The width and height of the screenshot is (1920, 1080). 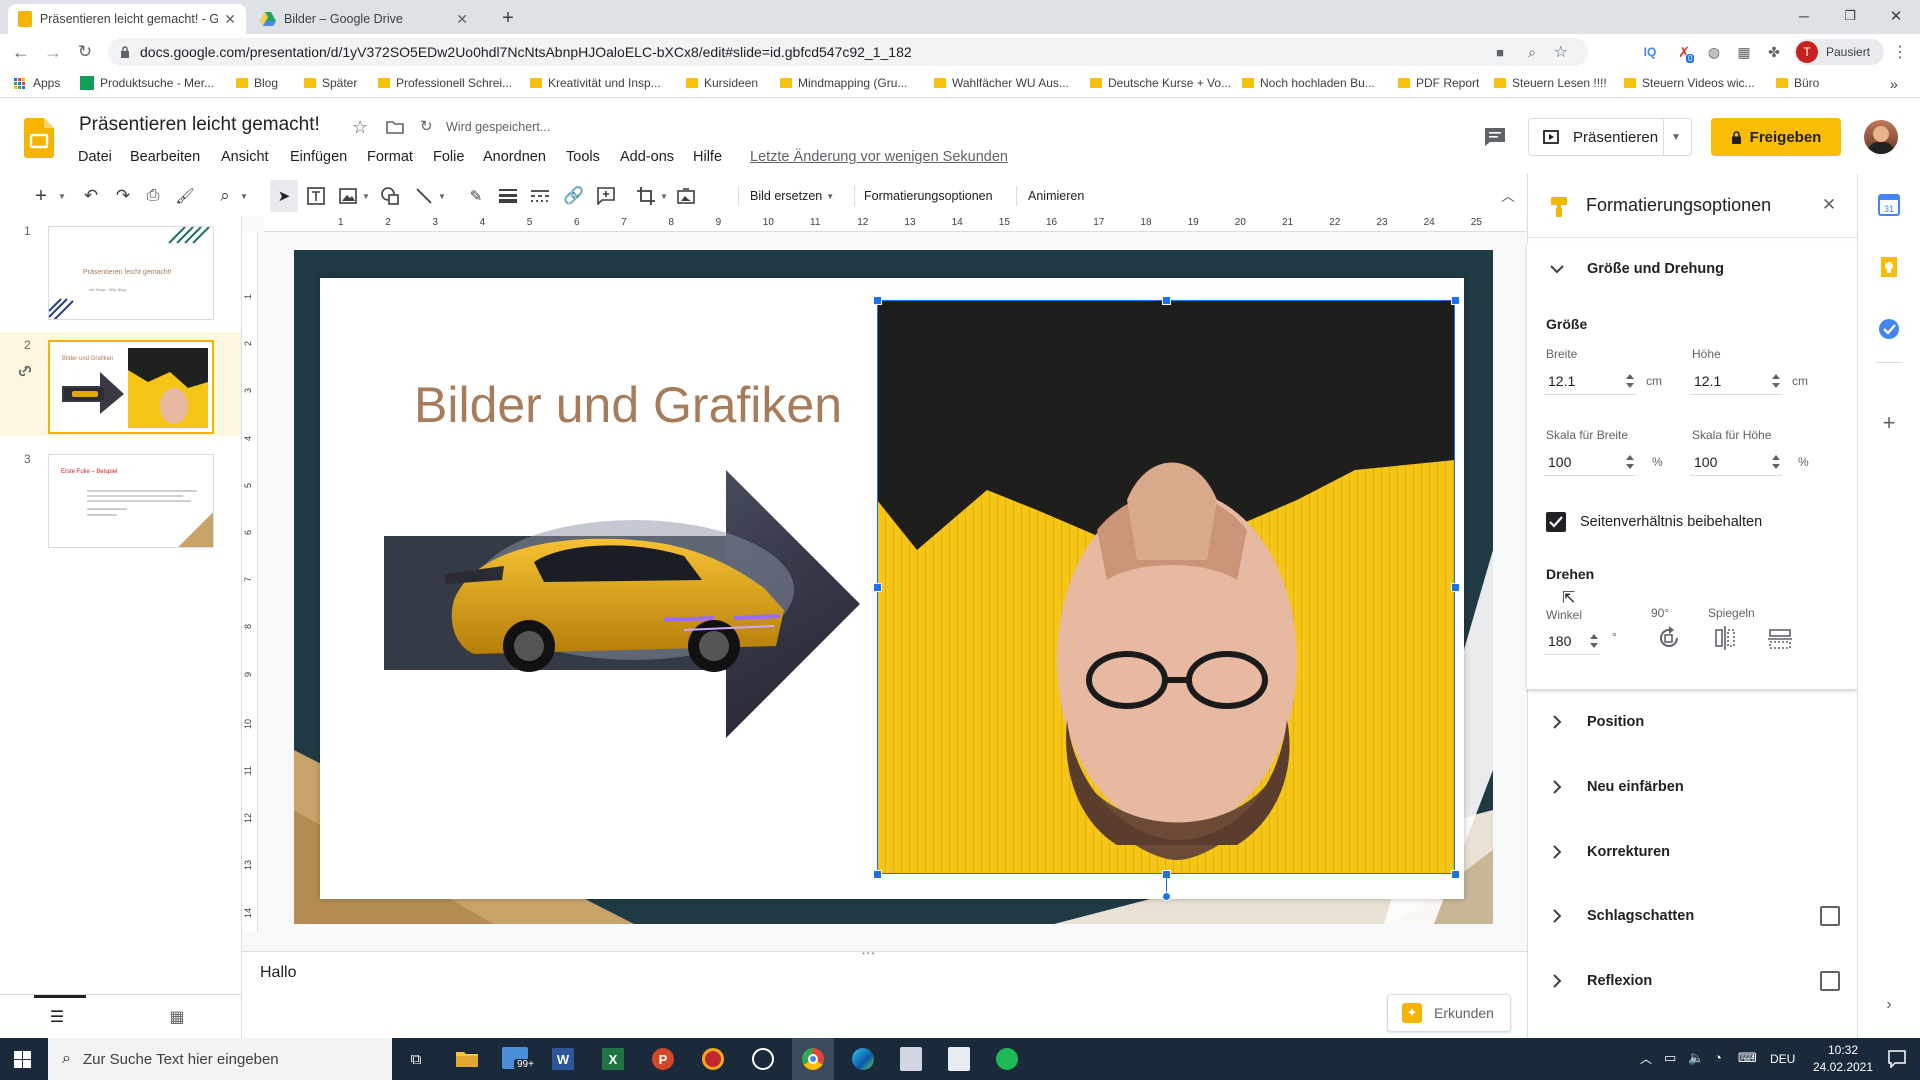 I want to click on language-indicator: DEU, so click(x=1782, y=1059).